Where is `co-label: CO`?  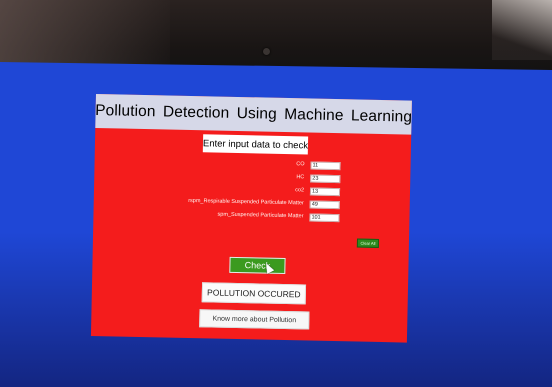
co-label: CO is located at coordinates (300, 164).